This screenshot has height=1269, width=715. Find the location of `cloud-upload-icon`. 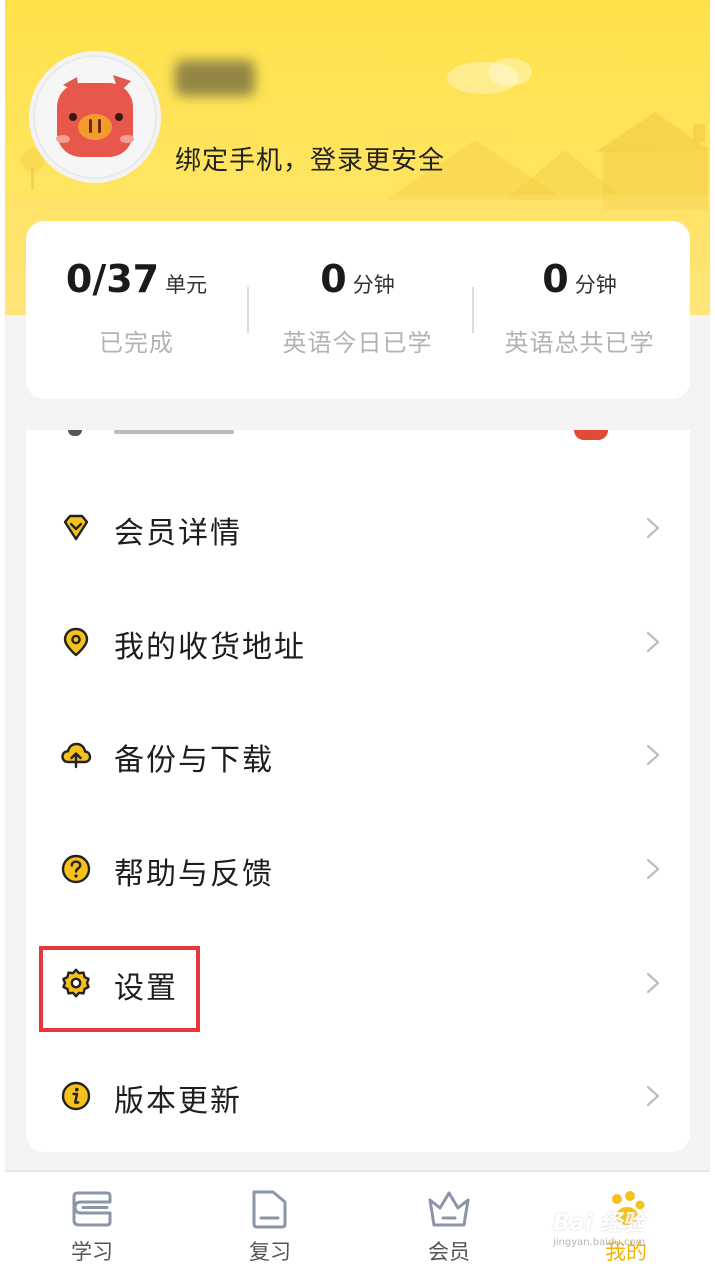

cloud-upload-icon is located at coordinates (76, 755).